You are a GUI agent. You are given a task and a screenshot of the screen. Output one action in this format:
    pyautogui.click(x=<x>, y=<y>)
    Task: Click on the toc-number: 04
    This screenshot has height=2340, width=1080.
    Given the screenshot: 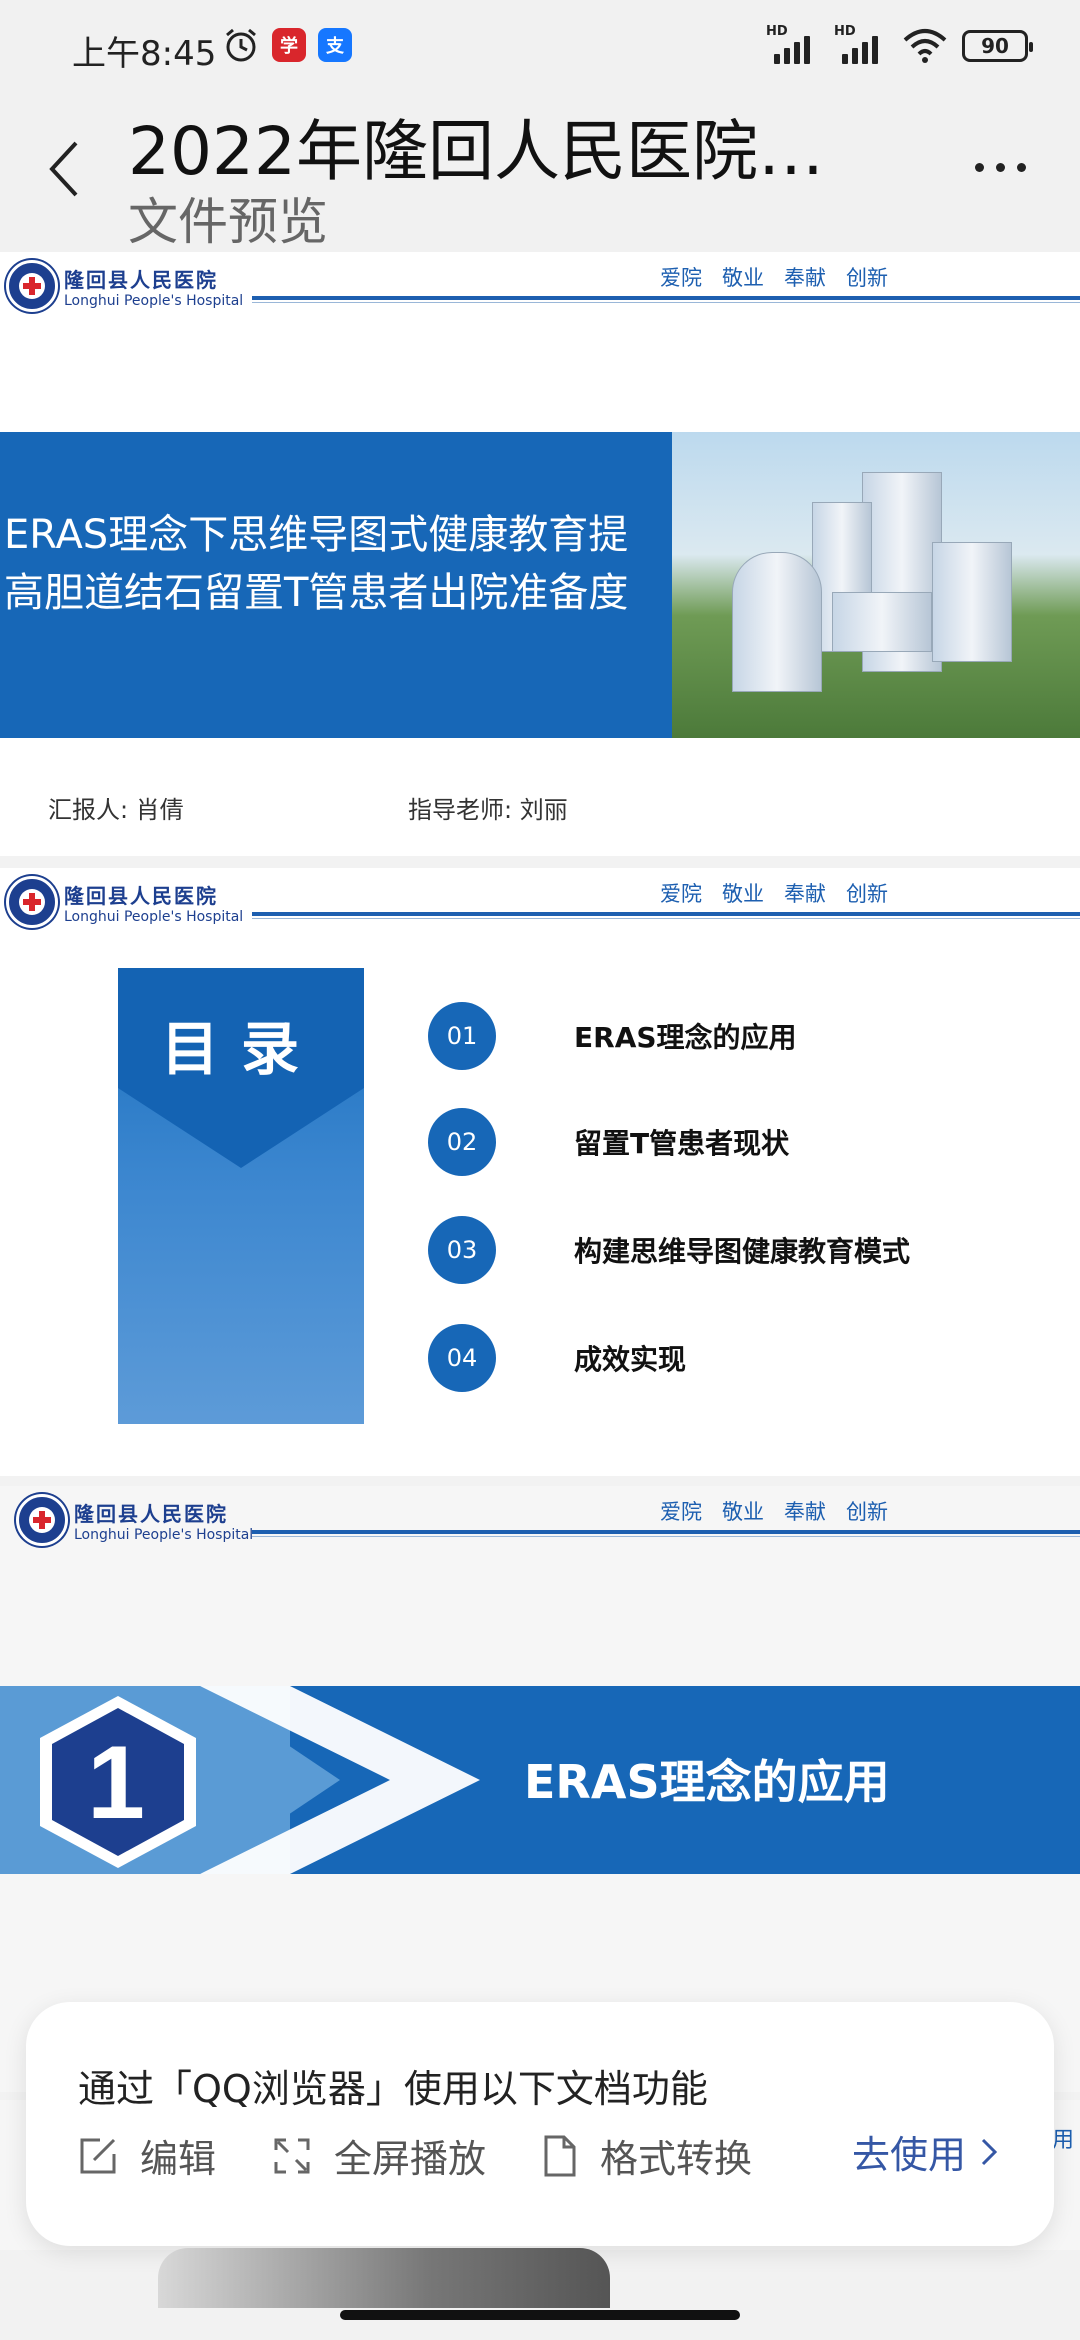 What is the action you would take?
    pyautogui.click(x=462, y=1358)
    